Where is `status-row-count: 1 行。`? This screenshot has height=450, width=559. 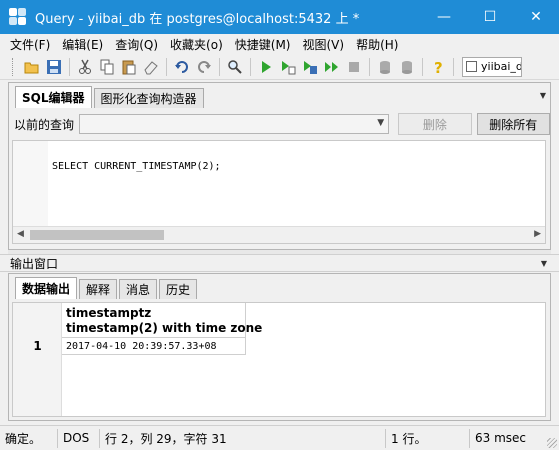
status-row-count: 1 行。 is located at coordinates (428, 438).